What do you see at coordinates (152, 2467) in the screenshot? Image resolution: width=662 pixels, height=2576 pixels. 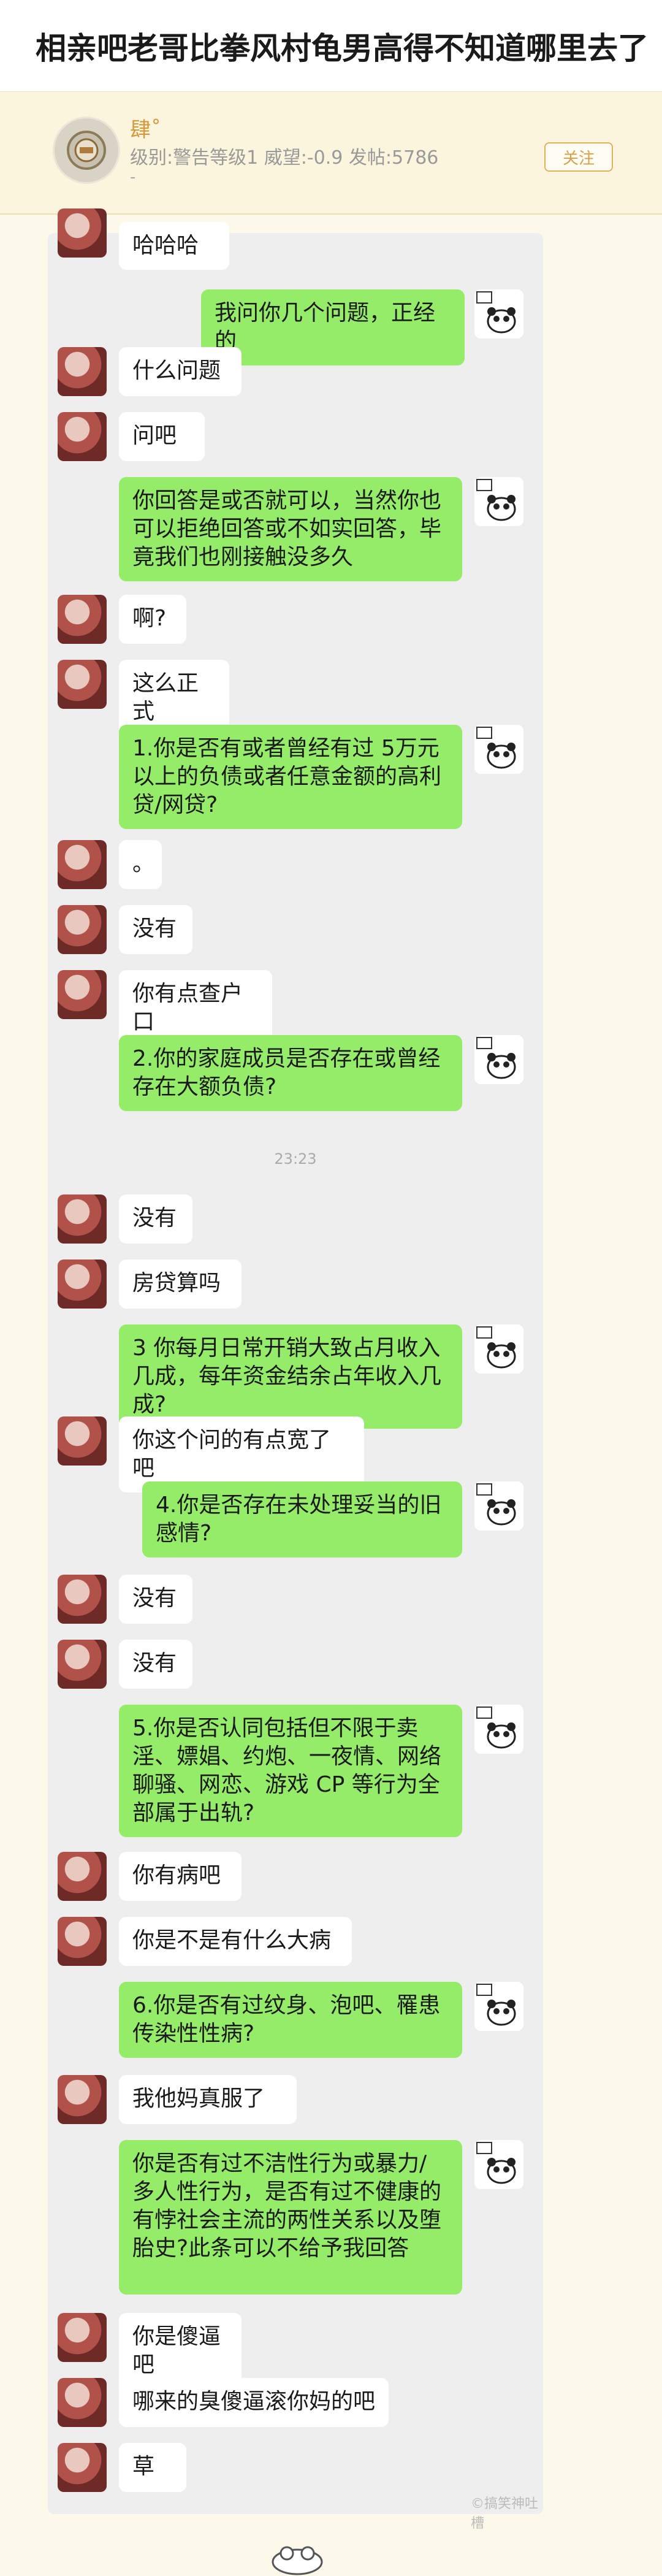 I see `received-message: 草` at bounding box center [152, 2467].